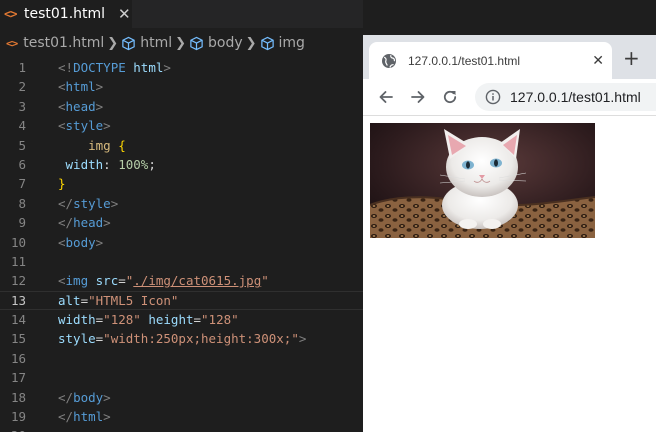  What do you see at coordinates (22, 164) in the screenshot?
I see `line-number: 6` at bounding box center [22, 164].